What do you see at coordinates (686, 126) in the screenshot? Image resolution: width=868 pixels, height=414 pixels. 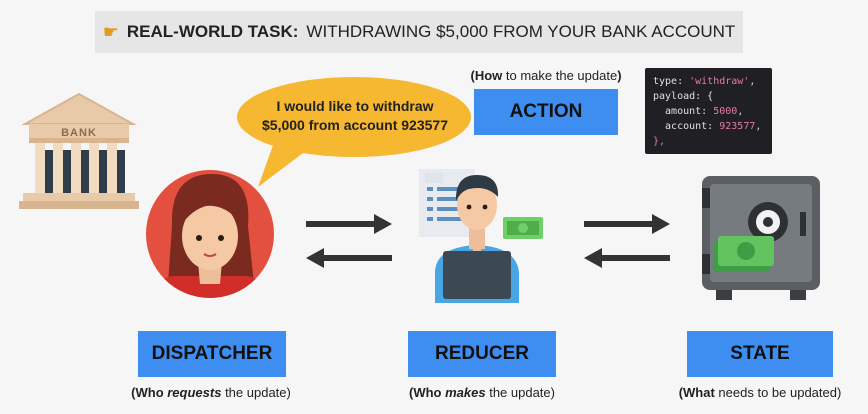 I see `code-line-4-key: account:` at bounding box center [686, 126].